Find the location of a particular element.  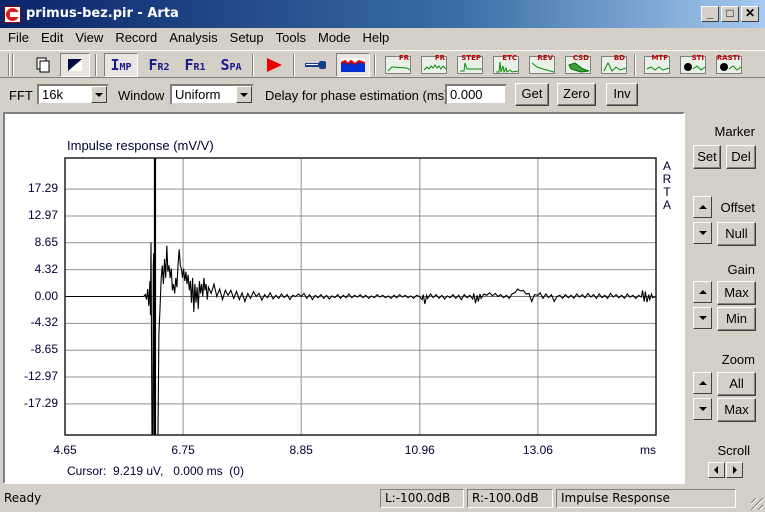

gain-max-button: Max is located at coordinates (736, 293).